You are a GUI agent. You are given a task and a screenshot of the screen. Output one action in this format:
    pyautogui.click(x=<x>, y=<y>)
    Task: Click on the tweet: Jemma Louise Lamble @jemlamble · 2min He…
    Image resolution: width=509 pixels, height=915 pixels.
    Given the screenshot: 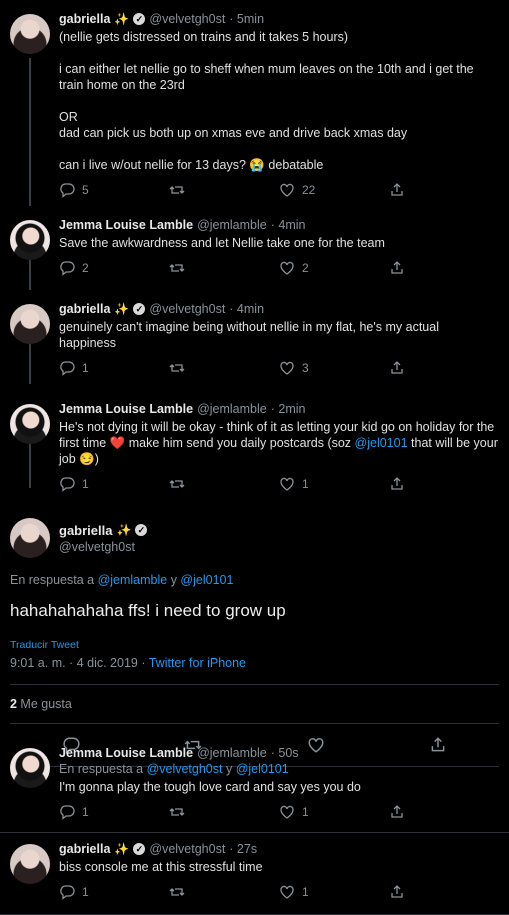 What is the action you would take?
    pyautogui.click(x=254, y=449)
    